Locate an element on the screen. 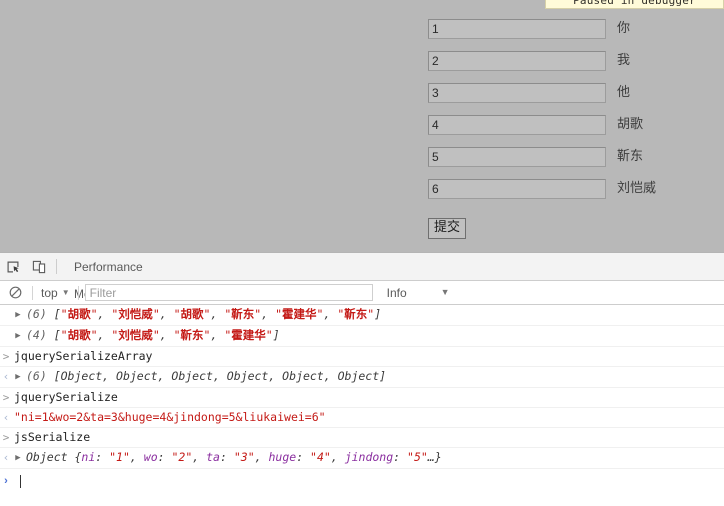 This screenshot has width=724, height=506. console-log-row: > jquerySerializeArray is located at coordinates (362, 357).